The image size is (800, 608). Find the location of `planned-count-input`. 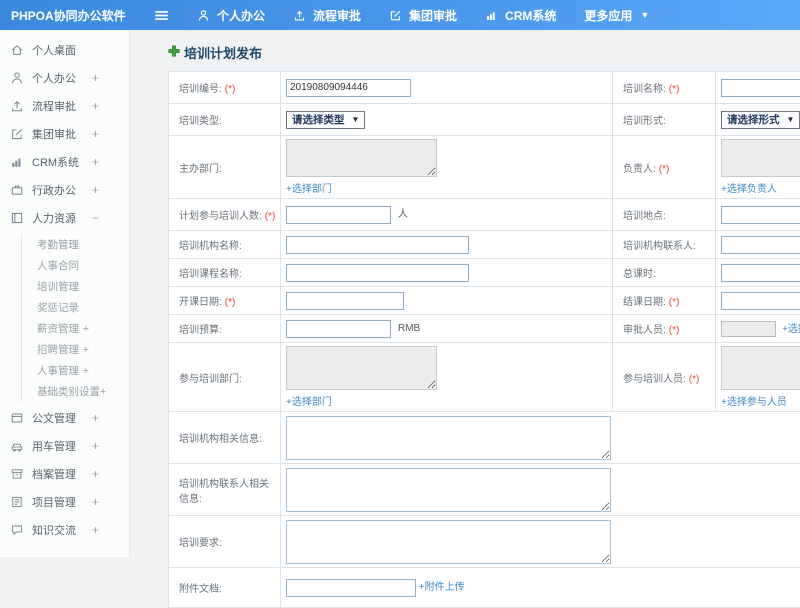

planned-count-input is located at coordinates (338, 215).